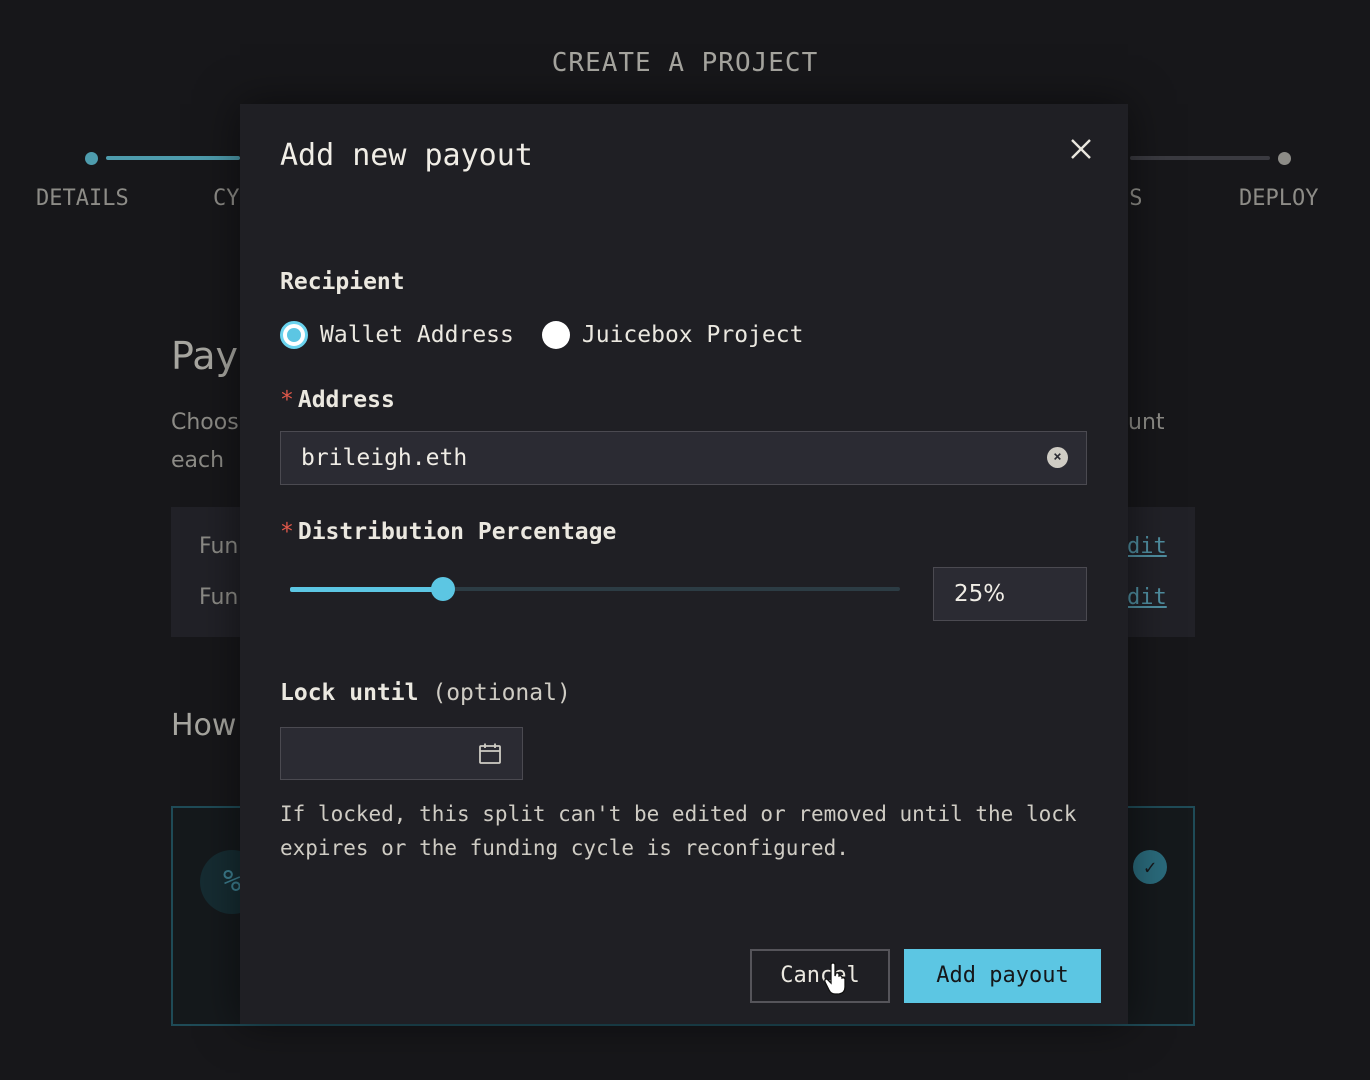  Describe the element at coordinates (198, 460) in the screenshot. I see `section-description-line2: each` at that location.